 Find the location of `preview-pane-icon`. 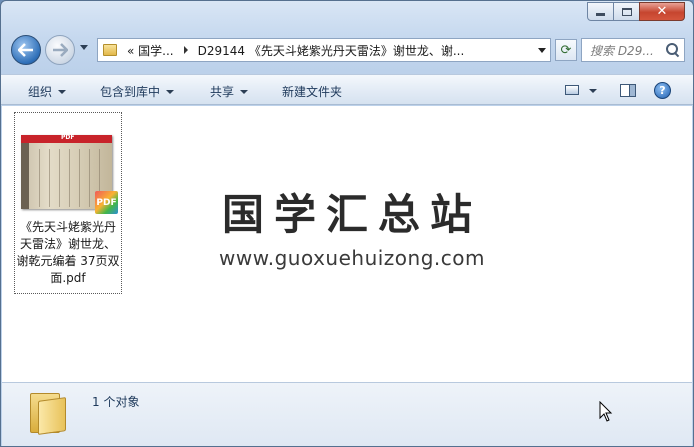

preview-pane-icon is located at coordinates (628, 90).